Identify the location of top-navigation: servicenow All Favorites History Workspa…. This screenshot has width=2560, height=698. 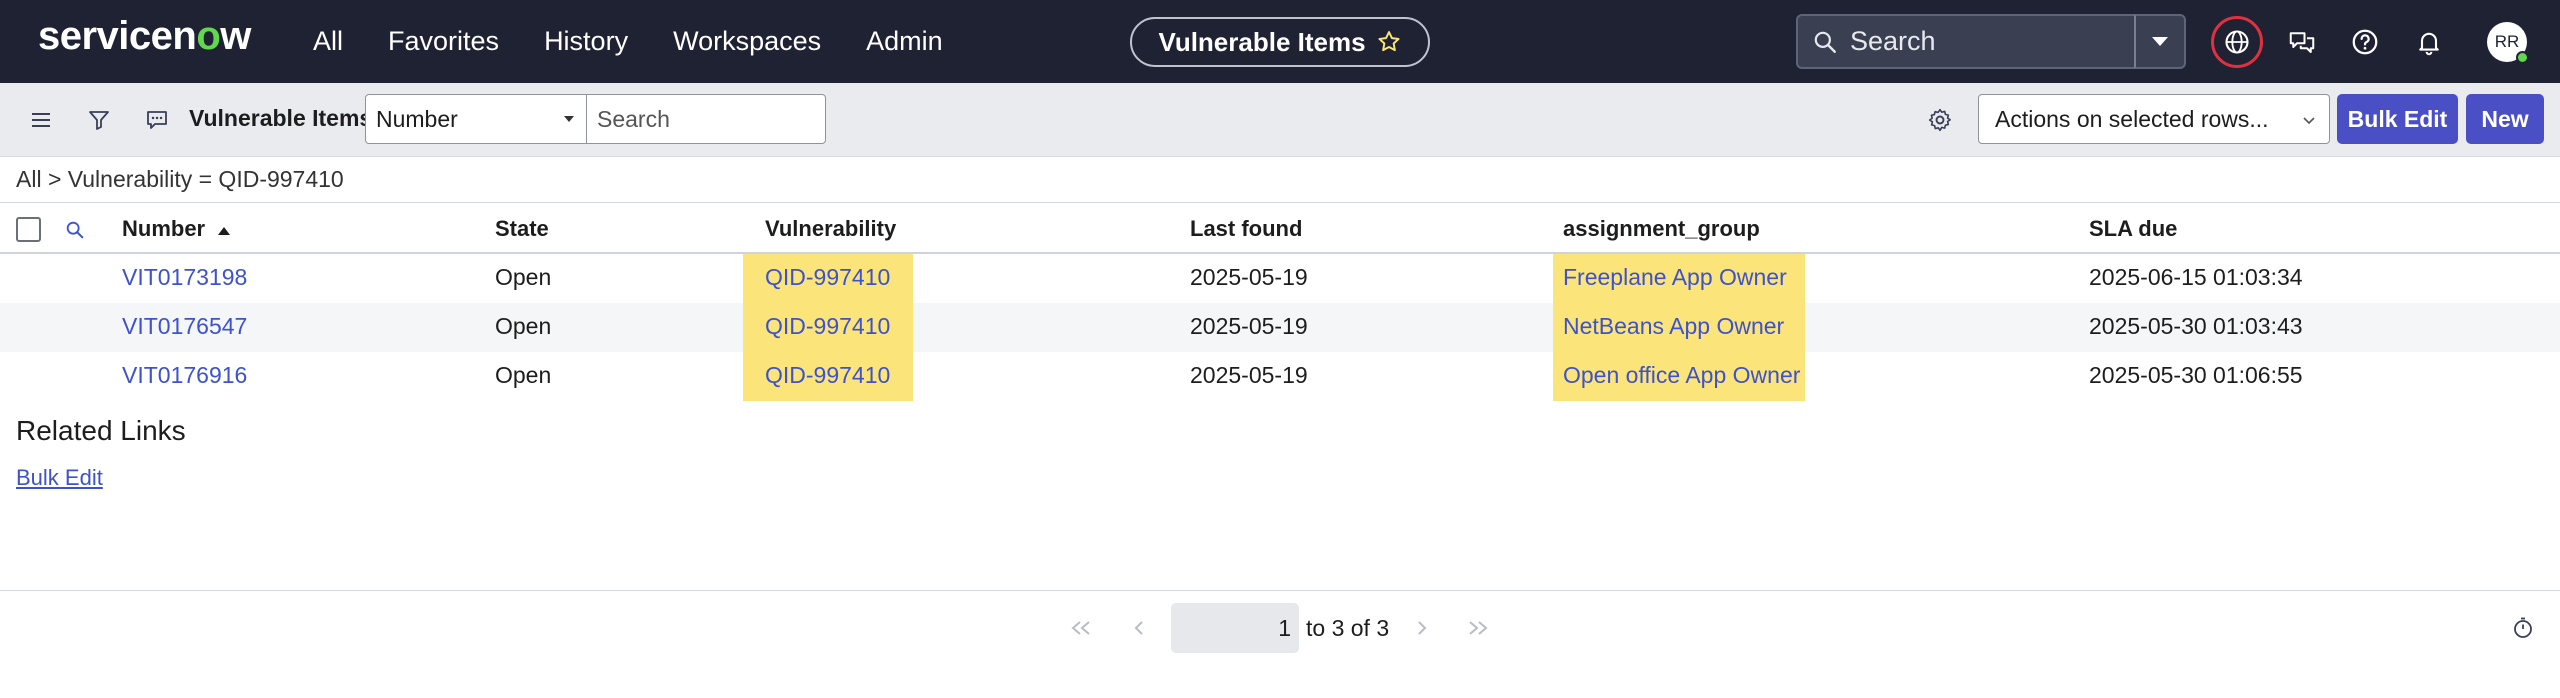
(1280, 41).